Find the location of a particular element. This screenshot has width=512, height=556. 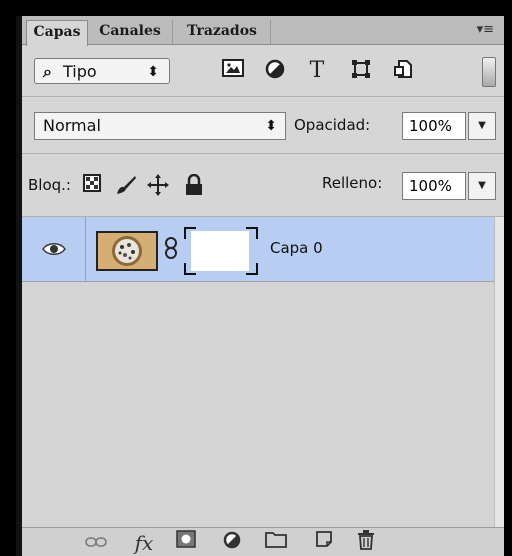

tab-bar: Capas Canales Trazados ▾≡ is located at coordinates (263, 31).